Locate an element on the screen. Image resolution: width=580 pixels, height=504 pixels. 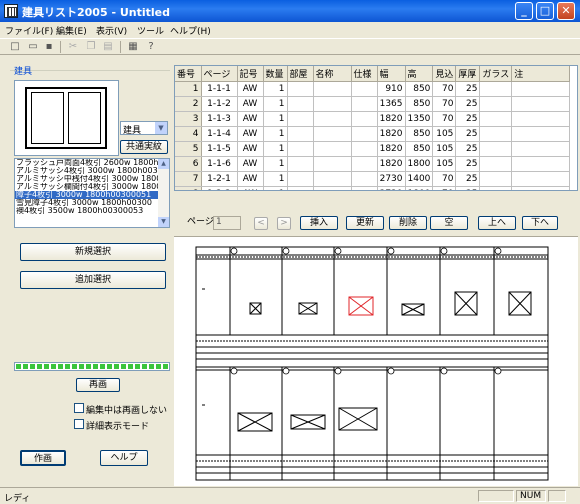
list-item: 障子4枚引 3000w 1800h00300051 is located at coordinates (87, 195).